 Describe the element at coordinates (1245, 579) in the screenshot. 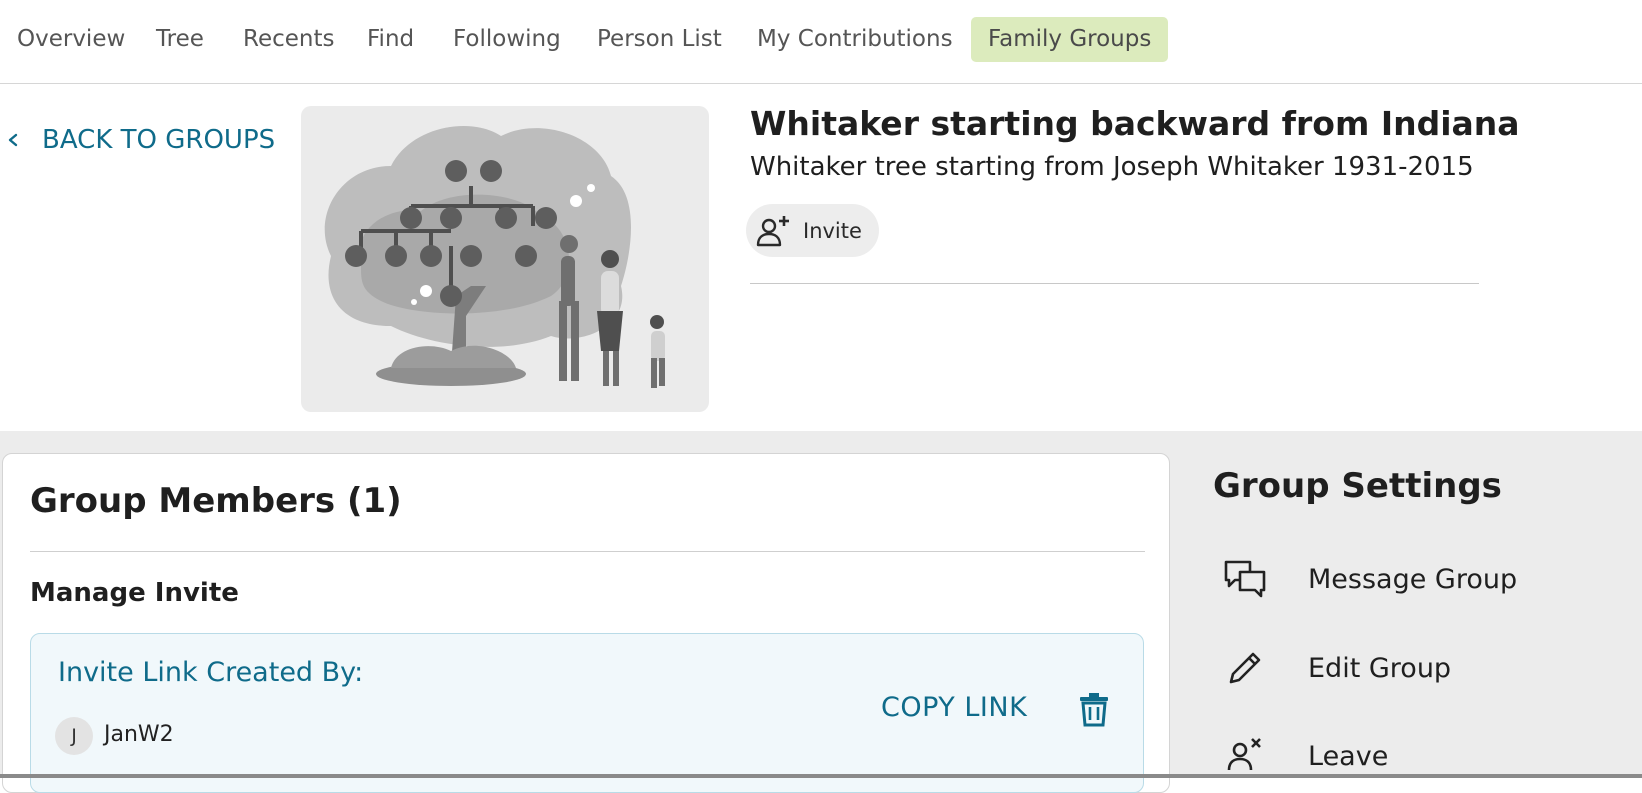

I see `message-icon` at that location.